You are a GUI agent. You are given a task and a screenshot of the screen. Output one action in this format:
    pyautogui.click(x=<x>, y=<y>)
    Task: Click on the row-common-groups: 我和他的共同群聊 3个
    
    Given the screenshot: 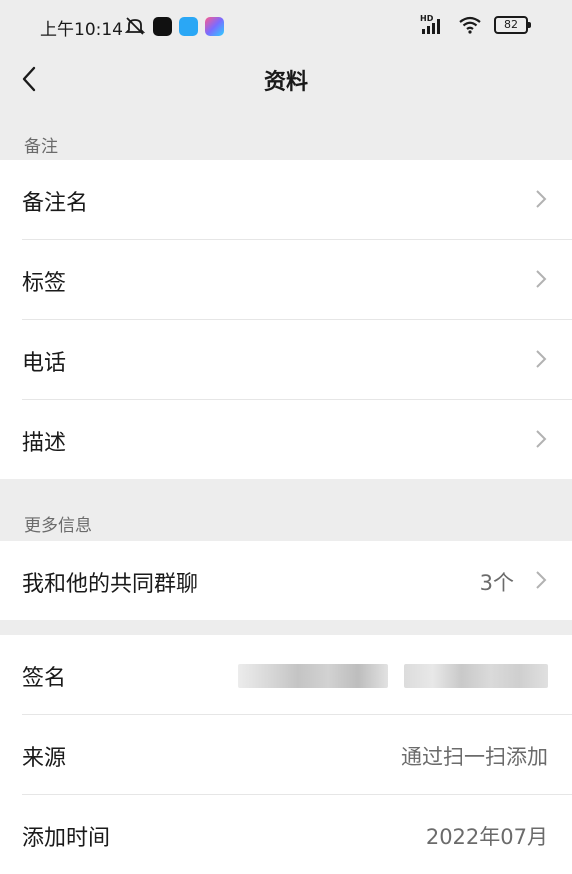 What is the action you would take?
    pyautogui.click(x=297, y=580)
    